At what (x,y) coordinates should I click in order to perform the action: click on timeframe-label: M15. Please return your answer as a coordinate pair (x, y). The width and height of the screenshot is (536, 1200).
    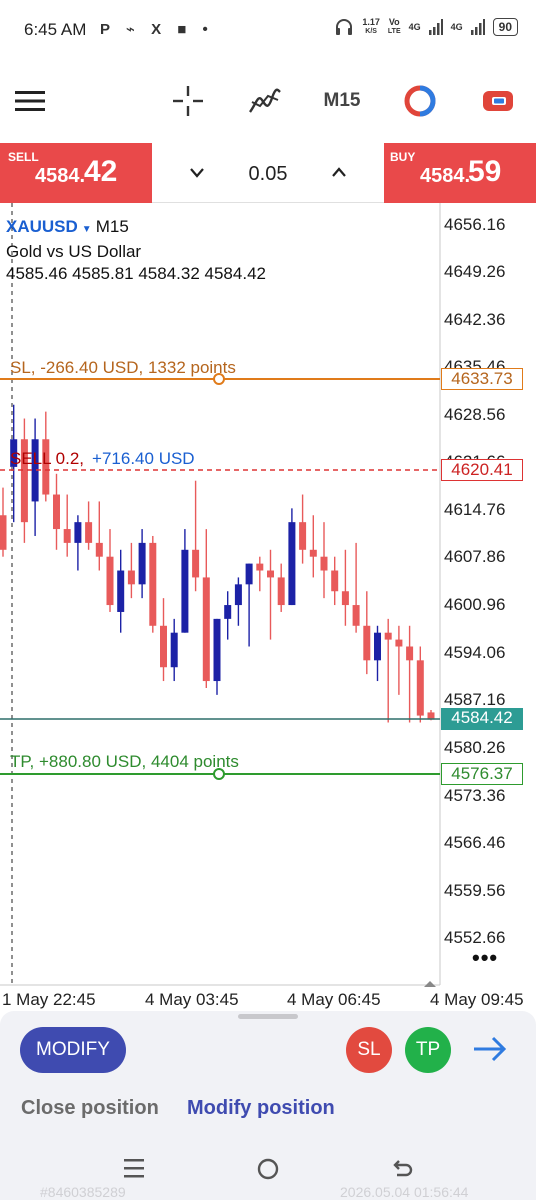
    Looking at the image, I should click on (342, 100).